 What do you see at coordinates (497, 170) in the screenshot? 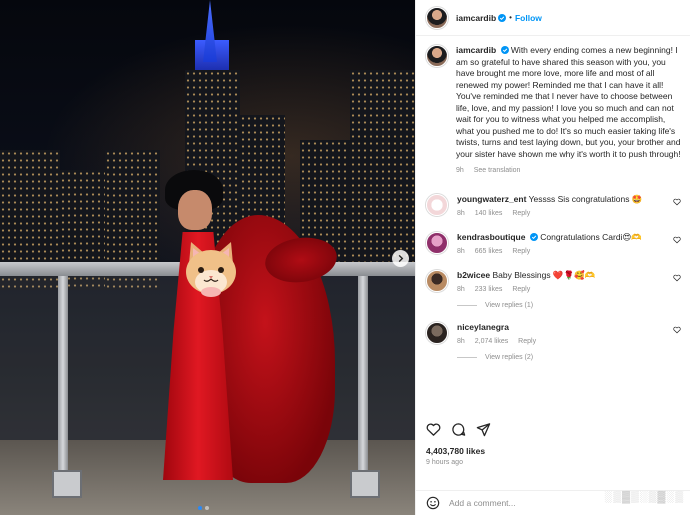
I see `see-translation-link: See translation` at bounding box center [497, 170].